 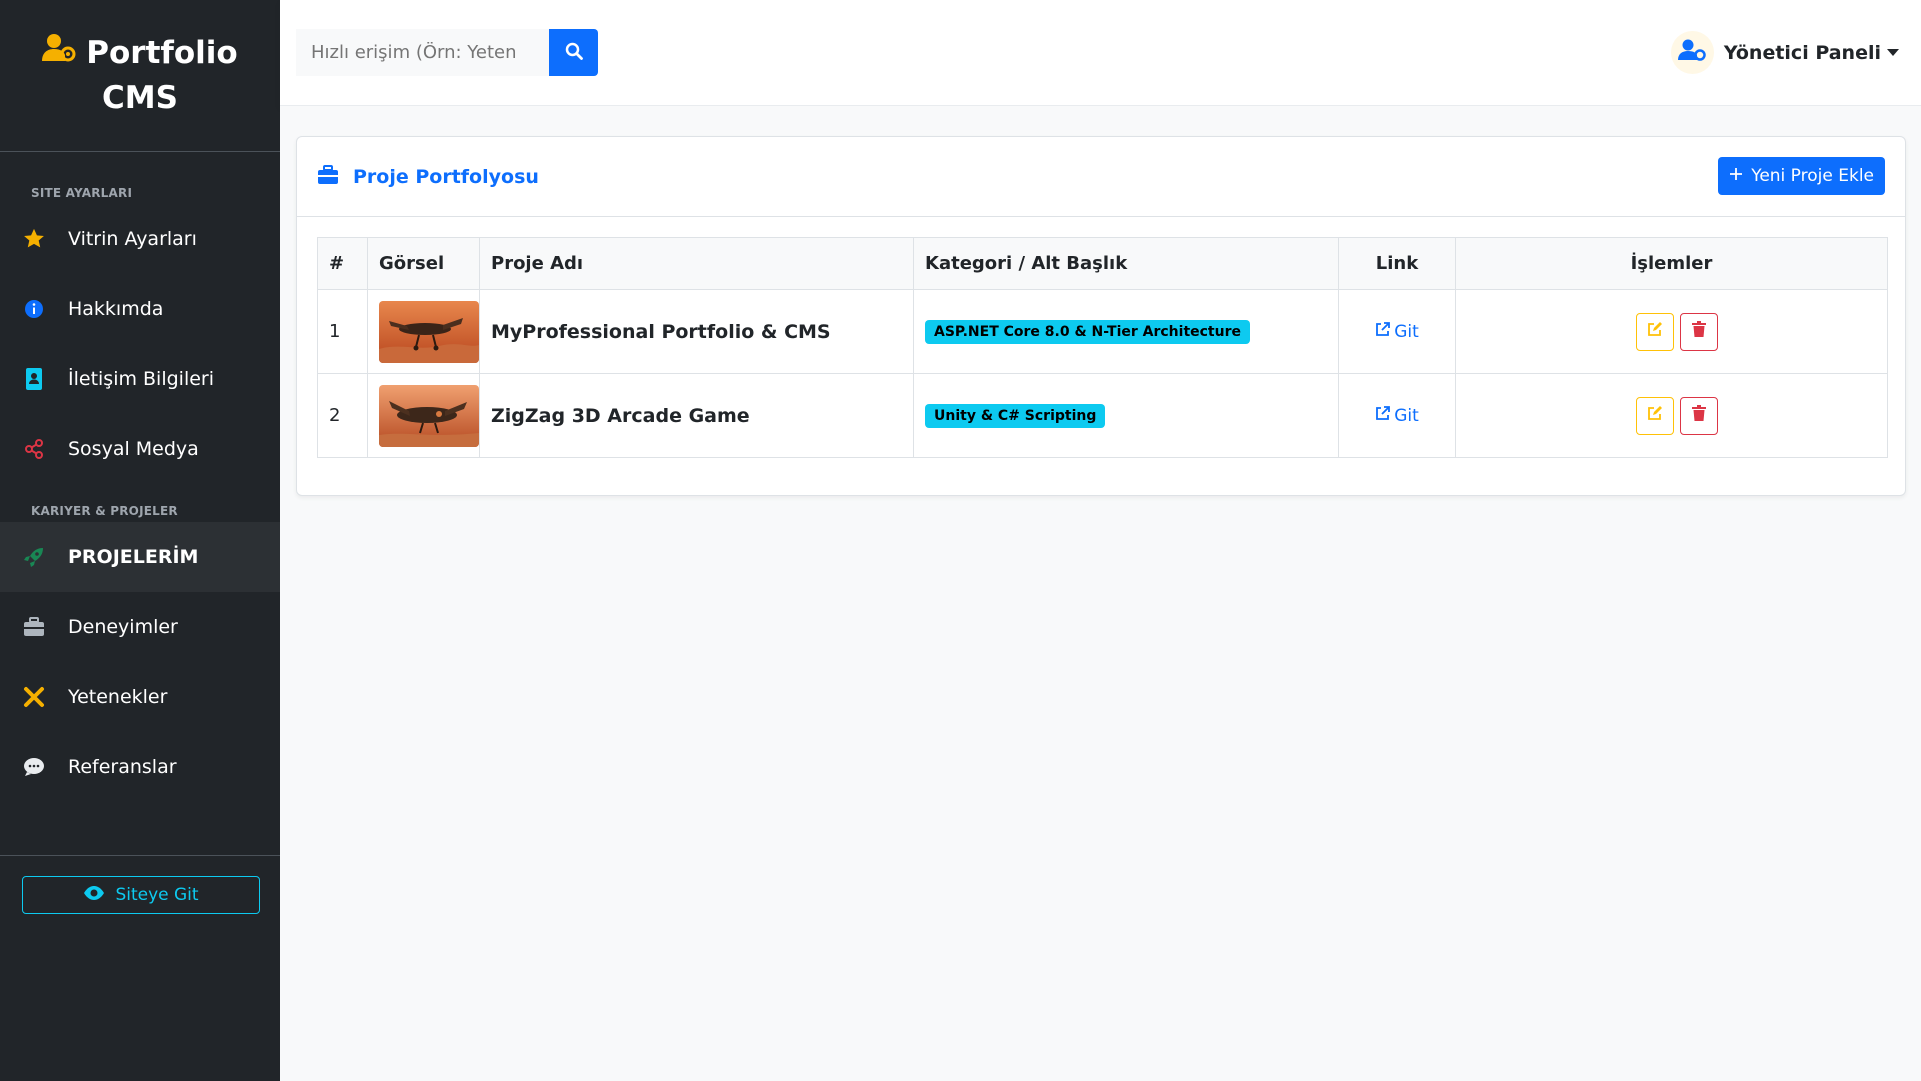 I want to click on sidebar-item-label: Yetenekler, so click(x=118, y=697).